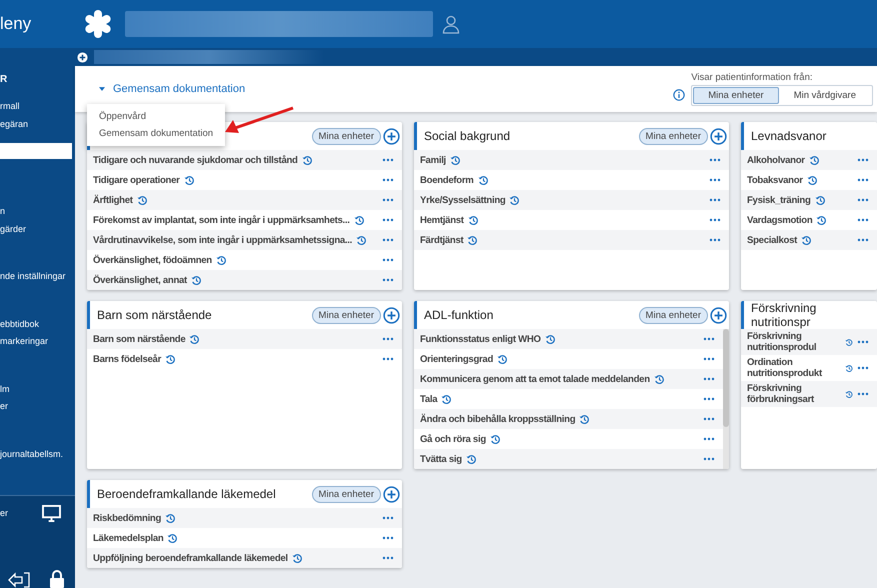 The height and width of the screenshot is (588, 877). I want to click on lock-icon, so click(57, 579).